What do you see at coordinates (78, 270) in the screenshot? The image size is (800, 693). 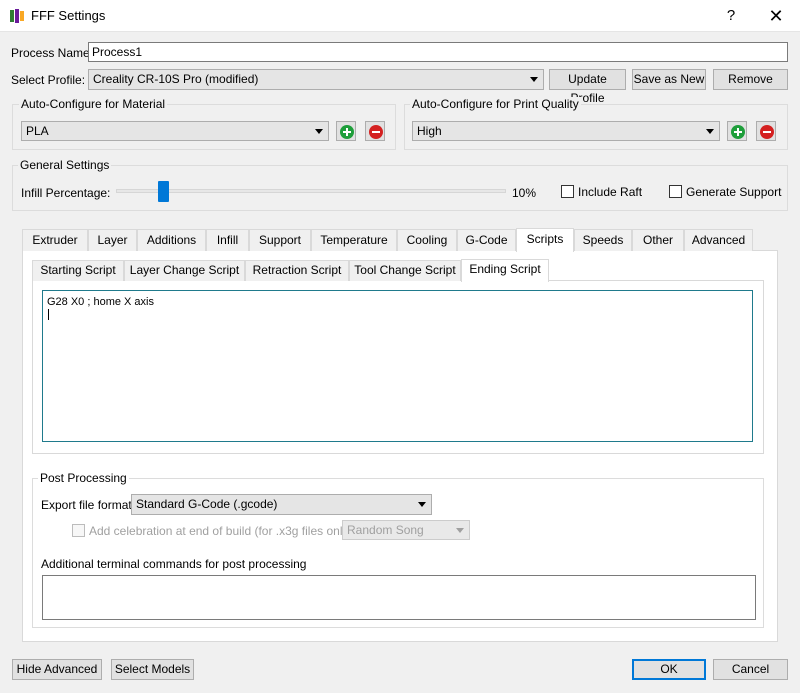 I see `script-tab-starting-script: Starting Script` at bounding box center [78, 270].